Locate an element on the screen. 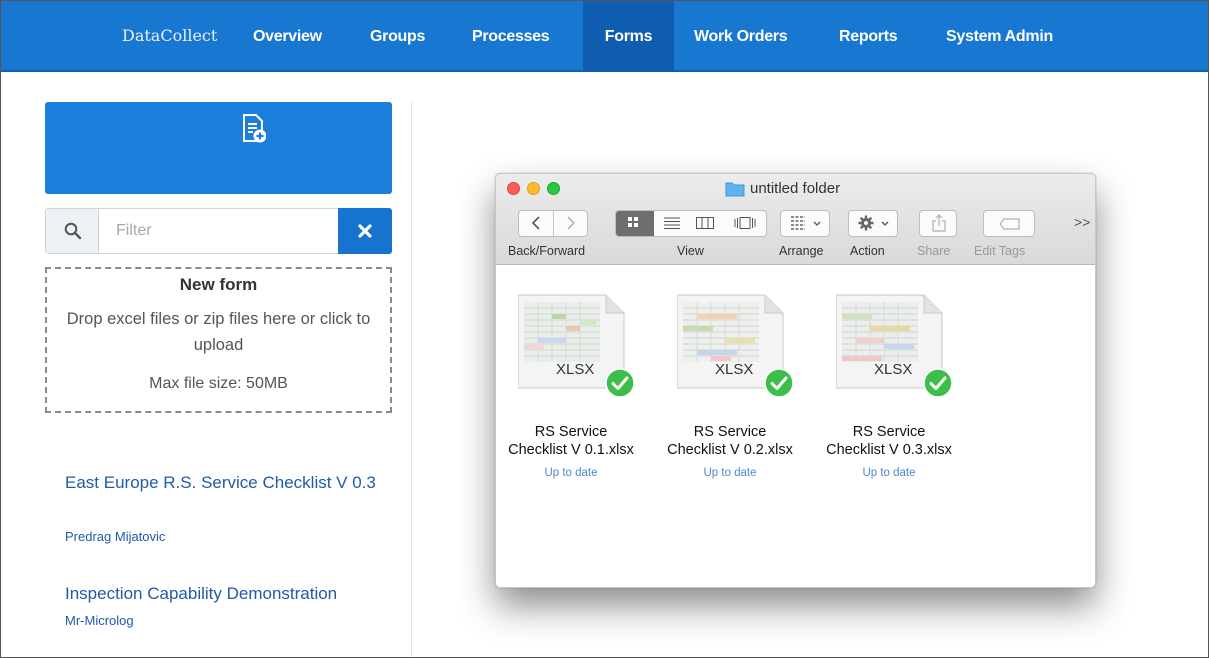  form-list-item-title: Inspection Capability Demonstration is located at coordinates (225, 593).